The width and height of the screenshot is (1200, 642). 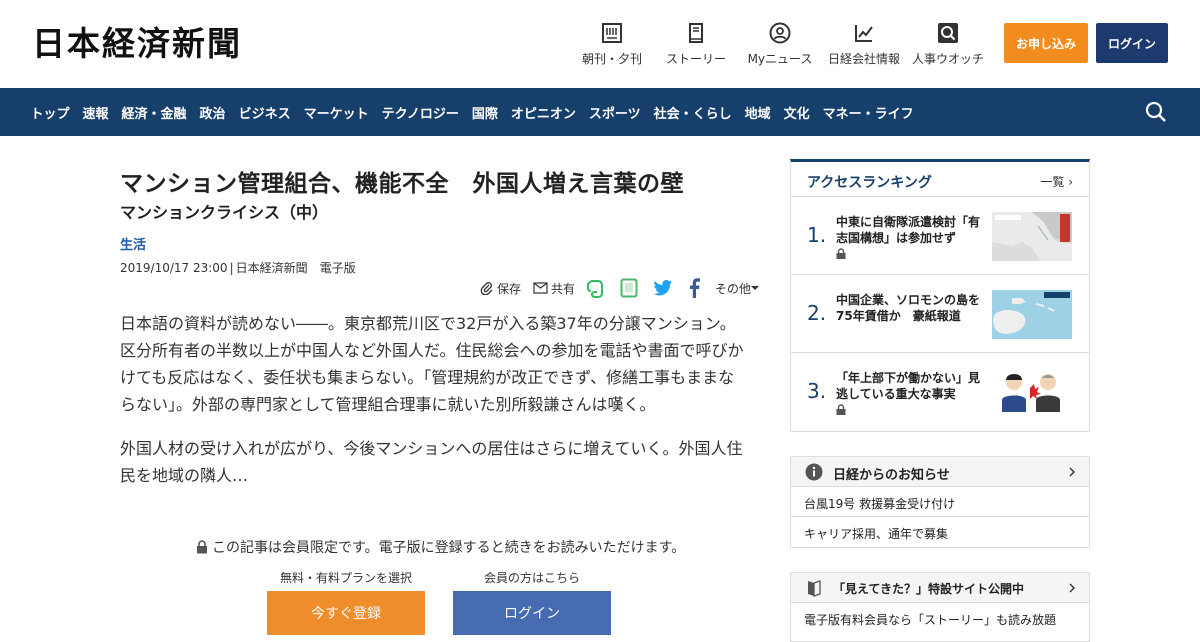 What do you see at coordinates (940, 532) in the screenshot?
I see `notice-item: キャリア採用、通年で募集` at bounding box center [940, 532].